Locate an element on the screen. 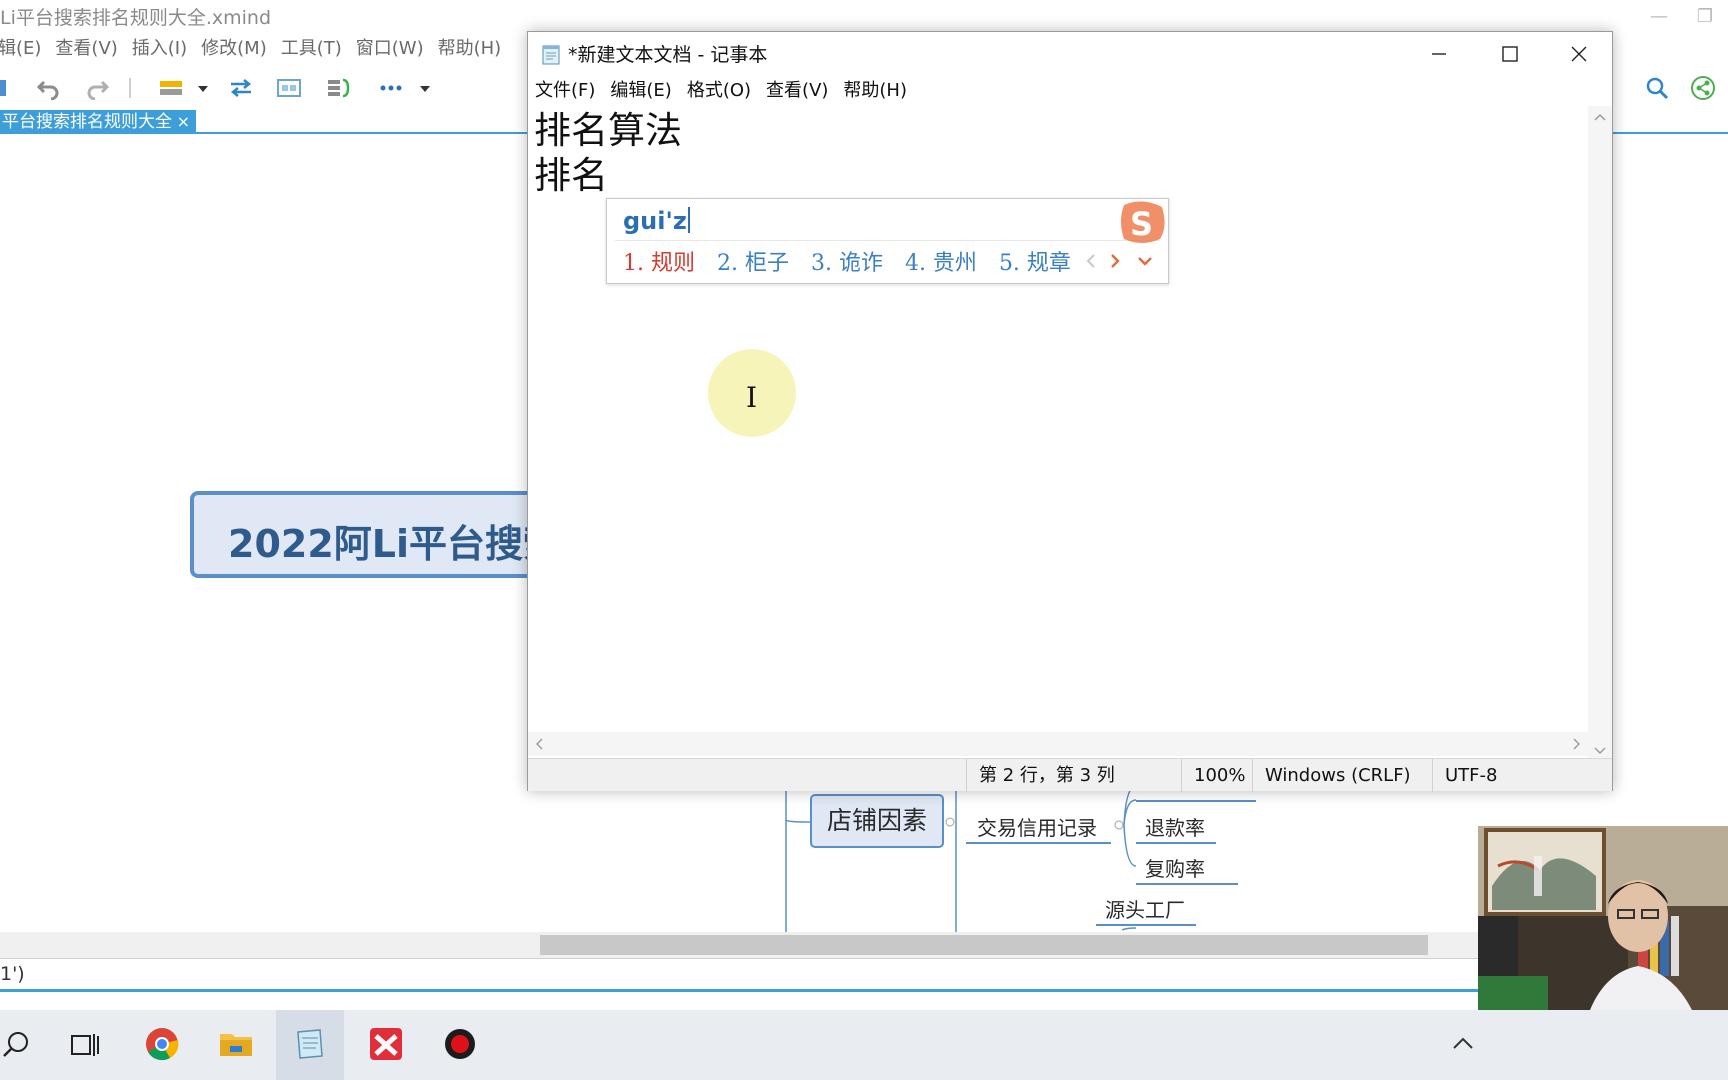 The image size is (1728, 1080). chevron-left-icon is located at coordinates (1091, 261).